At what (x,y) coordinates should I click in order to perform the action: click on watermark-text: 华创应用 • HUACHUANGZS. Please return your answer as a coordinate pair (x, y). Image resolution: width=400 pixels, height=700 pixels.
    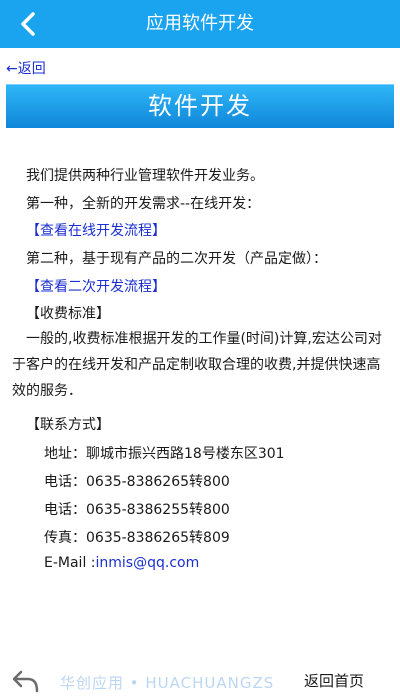
    Looking at the image, I should click on (167, 683).